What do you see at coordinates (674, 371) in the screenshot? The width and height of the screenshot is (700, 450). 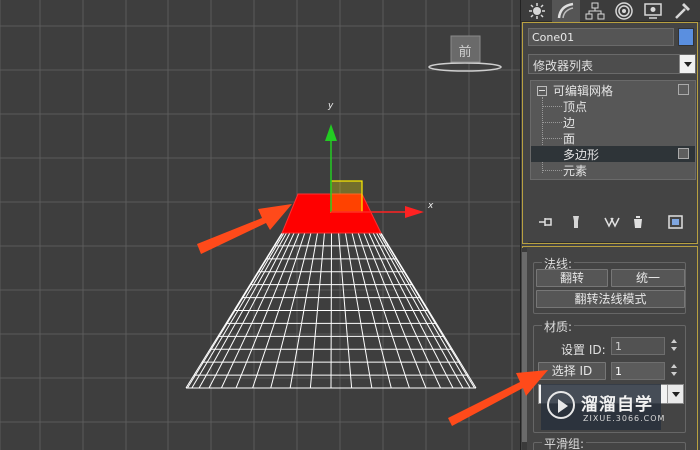 I see `select-id-spinner` at bounding box center [674, 371].